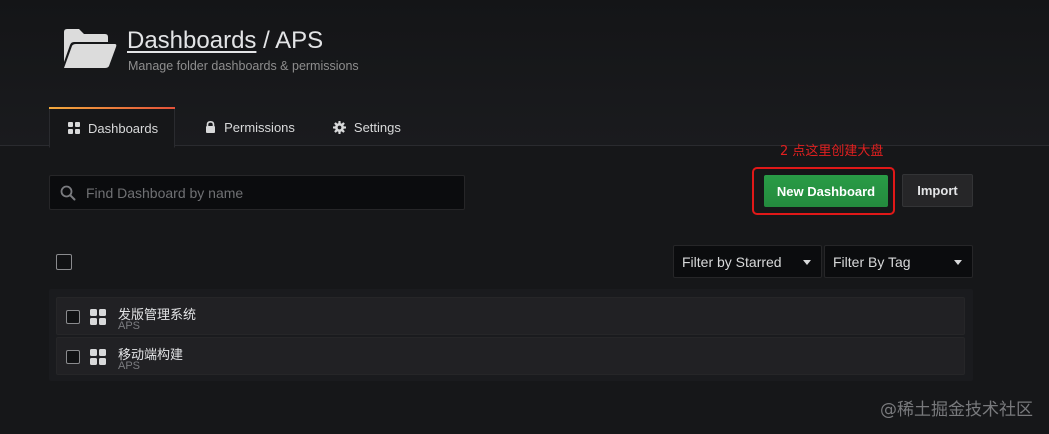 The height and width of the screenshot is (434, 1049). Describe the element at coordinates (243, 66) in the screenshot. I see `page-subtitle: Manage folder dashboards & permissions` at that location.